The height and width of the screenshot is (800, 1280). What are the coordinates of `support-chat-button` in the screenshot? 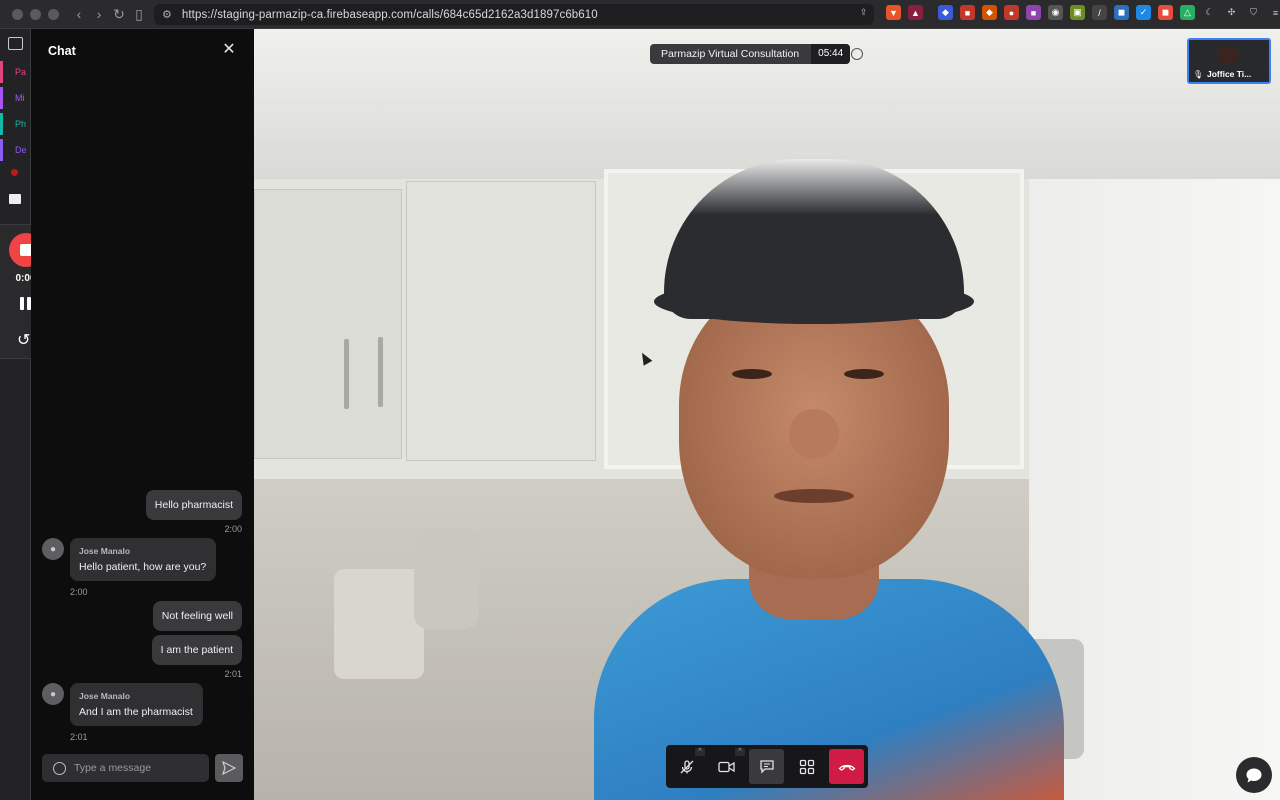 It's located at (1254, 775).